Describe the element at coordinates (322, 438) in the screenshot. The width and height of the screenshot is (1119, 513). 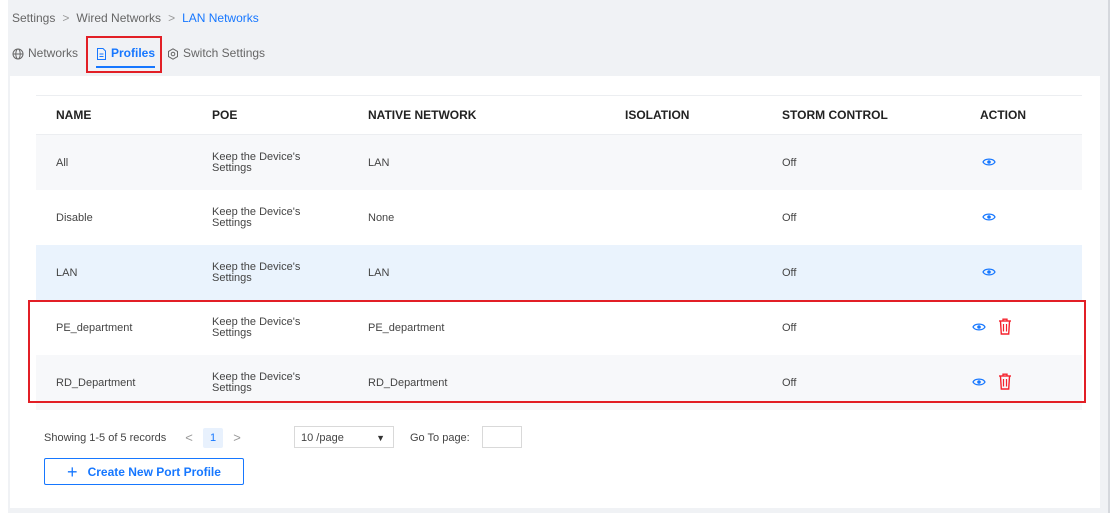
I see `page-size-value: 10 /page` at that location.